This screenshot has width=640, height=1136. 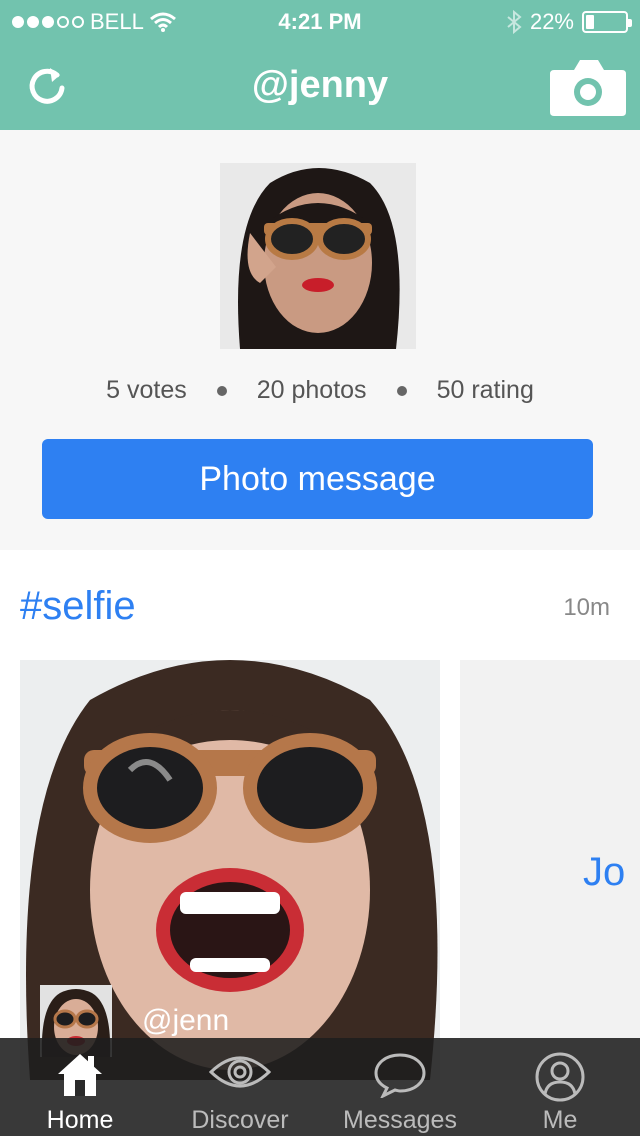 What do you see at coordinates (604, 872) in the screenshot?
I see `next-post-label: Jo` at bounding box center [604, 872].